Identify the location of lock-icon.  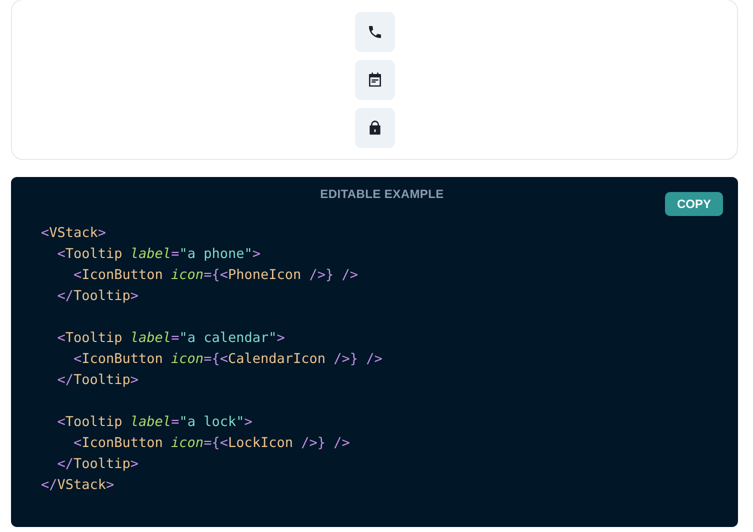
(374, 128).